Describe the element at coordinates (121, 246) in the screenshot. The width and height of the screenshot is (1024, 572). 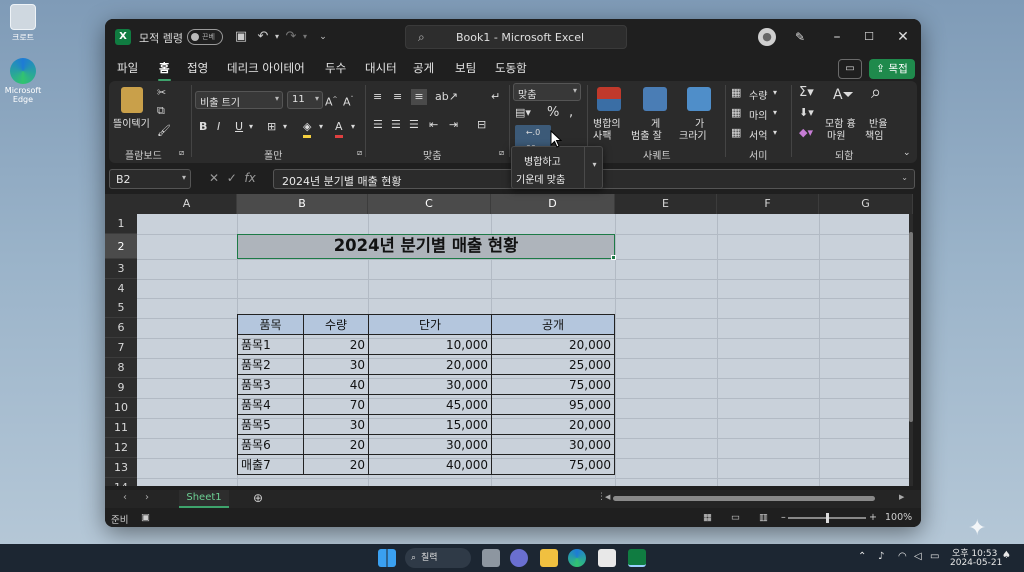
I see `row-header-2: 2` at that location.